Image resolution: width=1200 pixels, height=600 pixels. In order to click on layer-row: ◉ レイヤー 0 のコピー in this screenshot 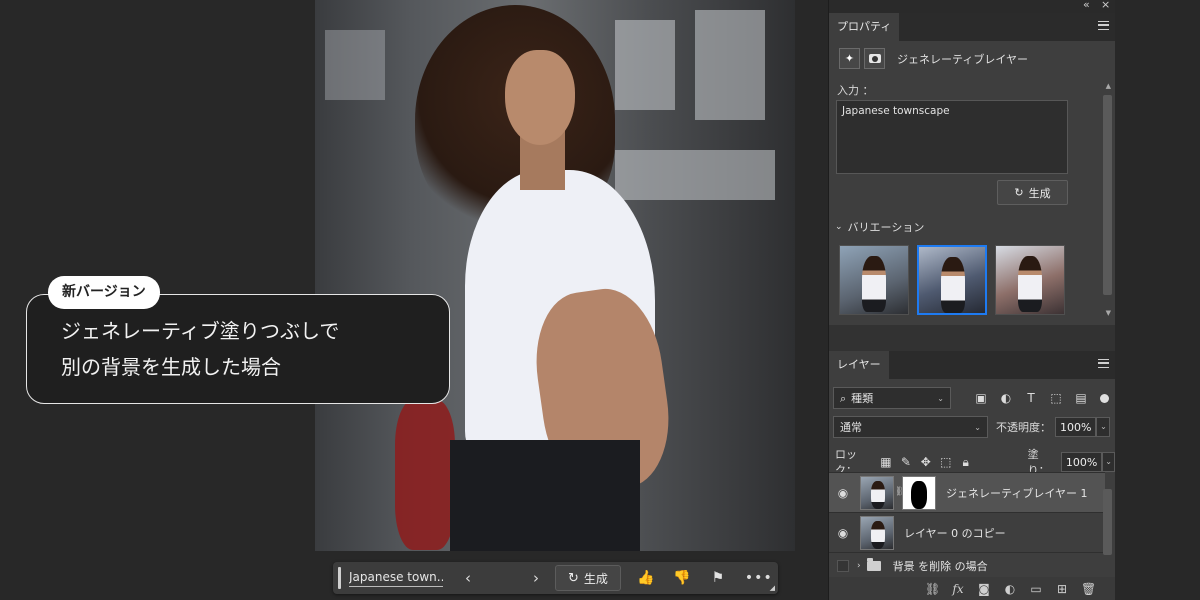, I will do `click(967, 532)`.